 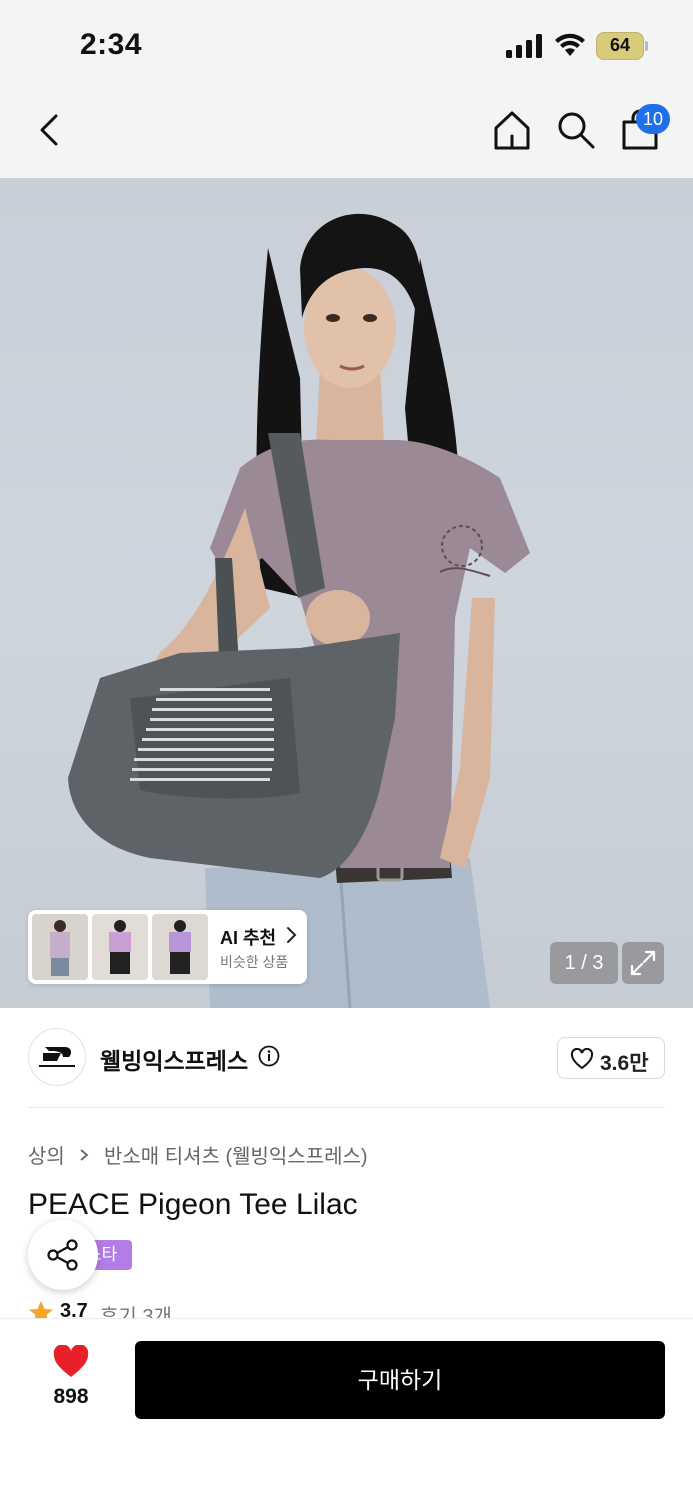 I want to click on expand-image-button, so click(x=643, y=963).